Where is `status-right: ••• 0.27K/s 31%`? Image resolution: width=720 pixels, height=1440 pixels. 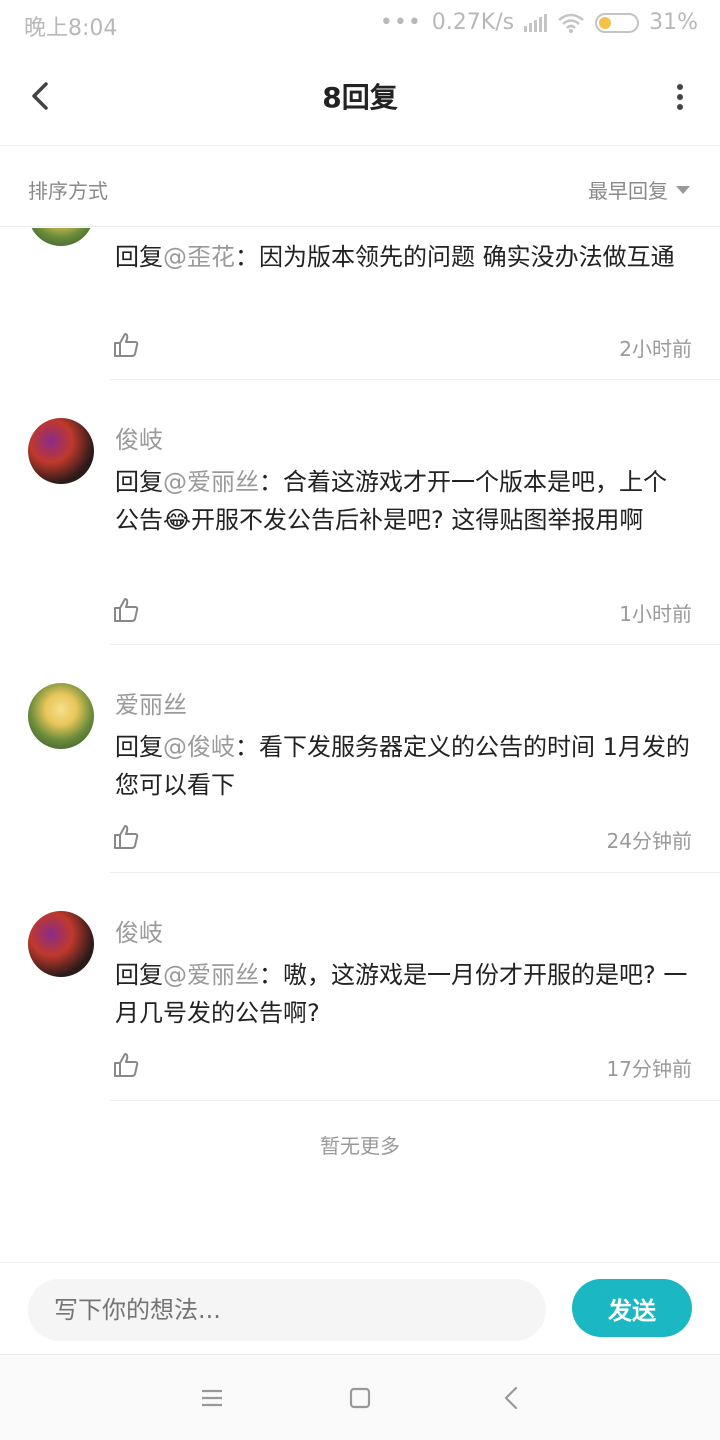
status-right: ••• 0.27K/s 31% is located at coordinates (539, 22).